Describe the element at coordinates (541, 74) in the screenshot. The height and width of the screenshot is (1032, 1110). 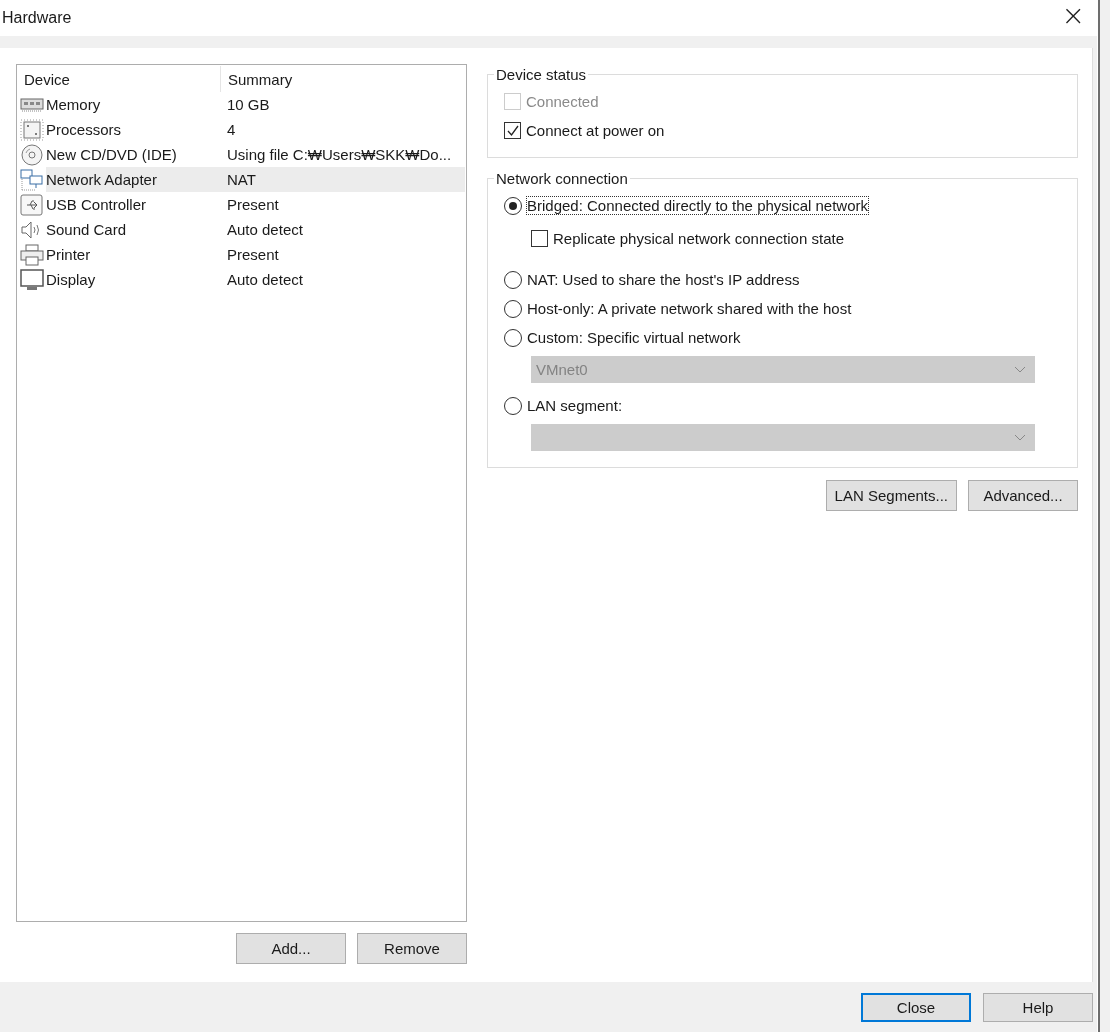
I see `group-title: Device status` at that location.